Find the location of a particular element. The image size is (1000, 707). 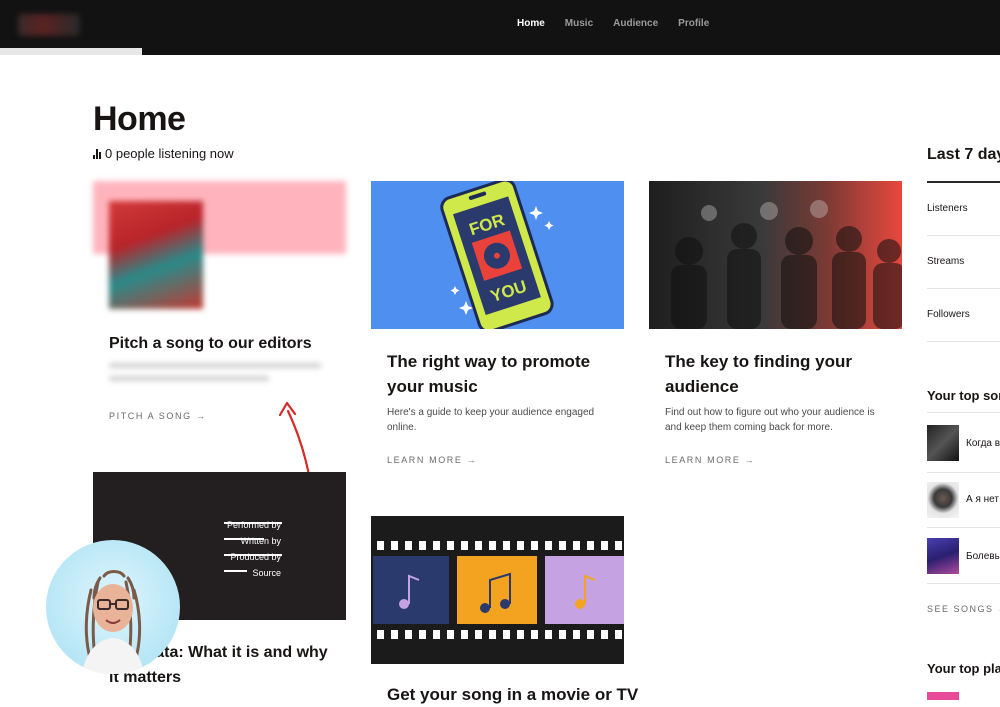

movie-card: Get your song in a movie or TV is located at coordinates (504, 610).